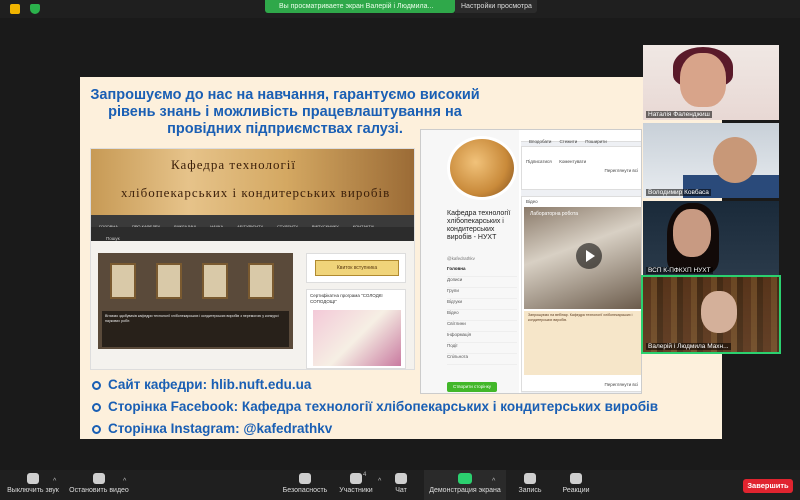 This screenshot has width=800, height=500. Describe the element at coordinates (402, 386) in the screenshot. I see `link-row-site: Сайт кафедри: hlib.nuft.edu.ua` at that location.